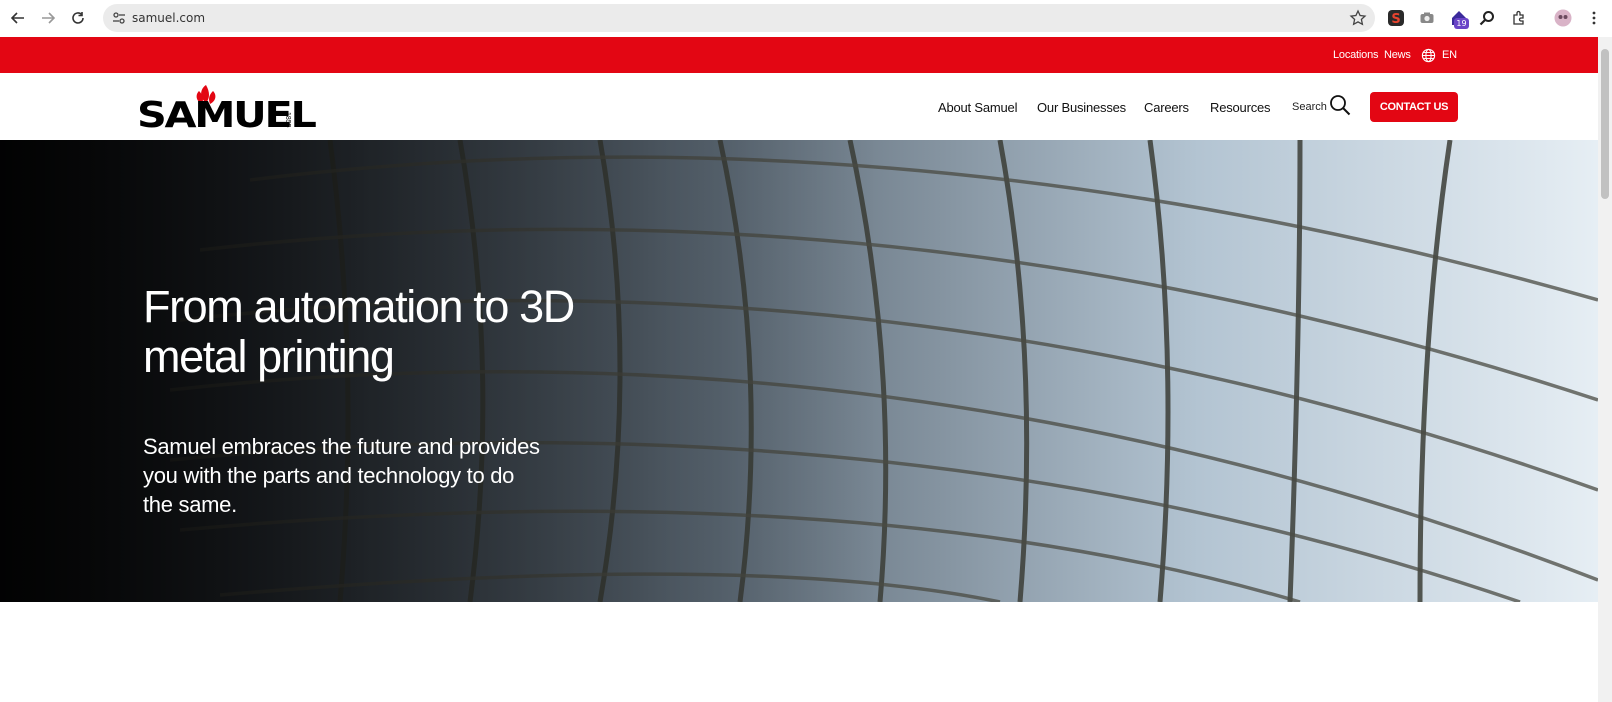 The height and width of the screenshot is (702, 1612). Describe the element at coordinates (269, 356) in the screenshot. I see `hero-title-line-2: metal printing` at that location.